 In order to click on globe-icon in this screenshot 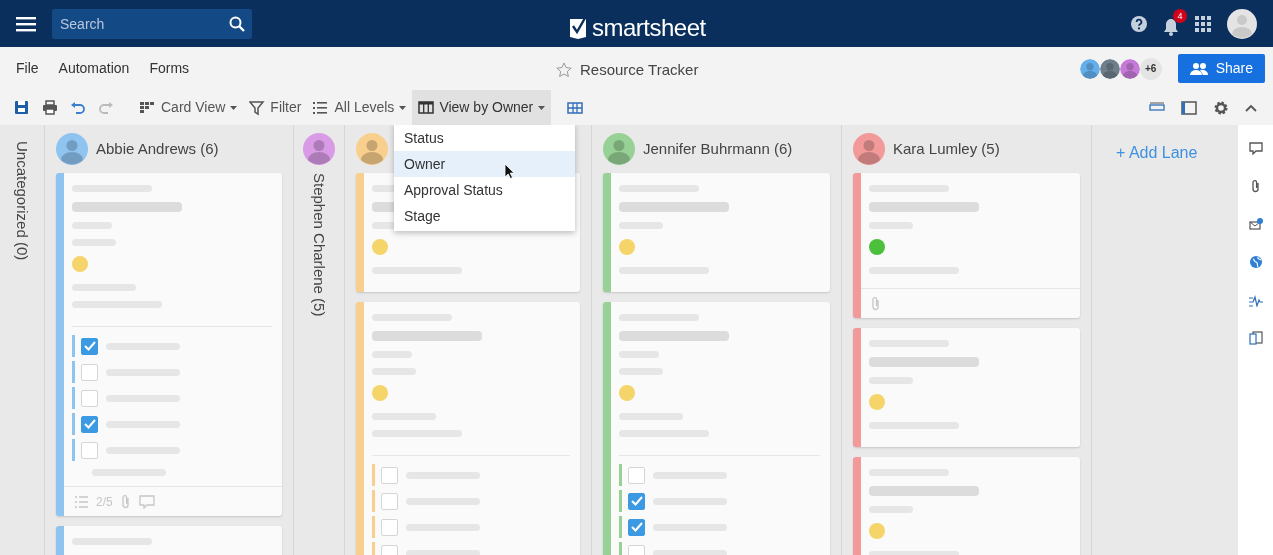, I will do `click(1255, 262)`.